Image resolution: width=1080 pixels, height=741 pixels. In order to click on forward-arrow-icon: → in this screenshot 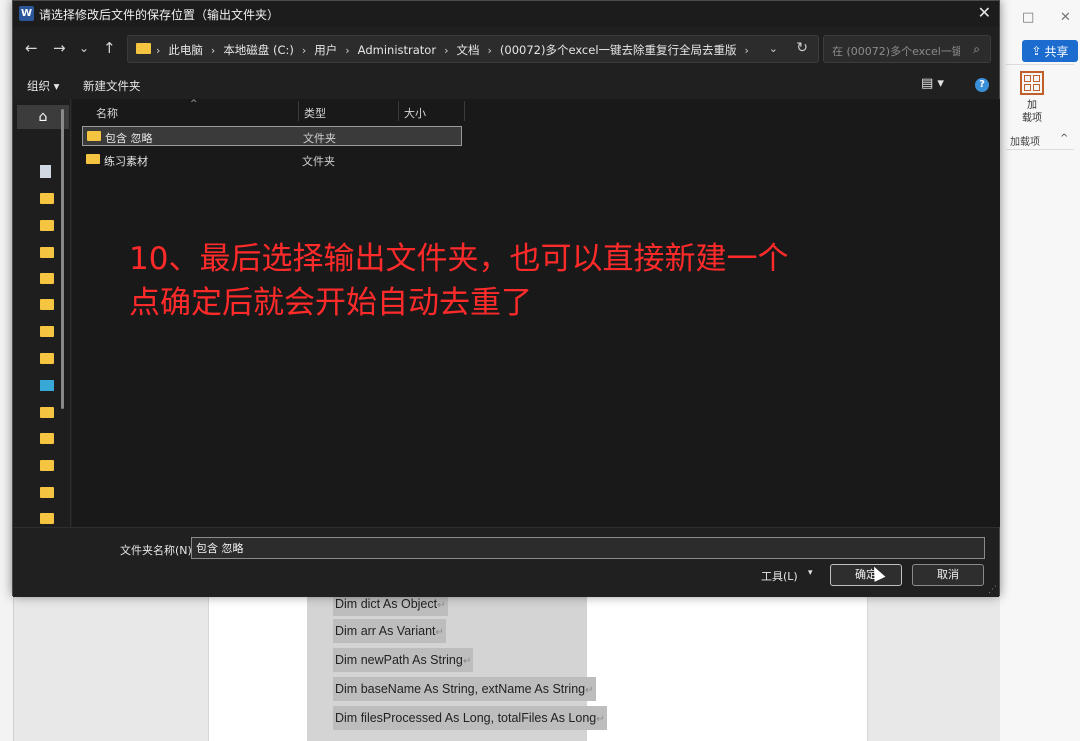, I will do `click(59, 48)`.